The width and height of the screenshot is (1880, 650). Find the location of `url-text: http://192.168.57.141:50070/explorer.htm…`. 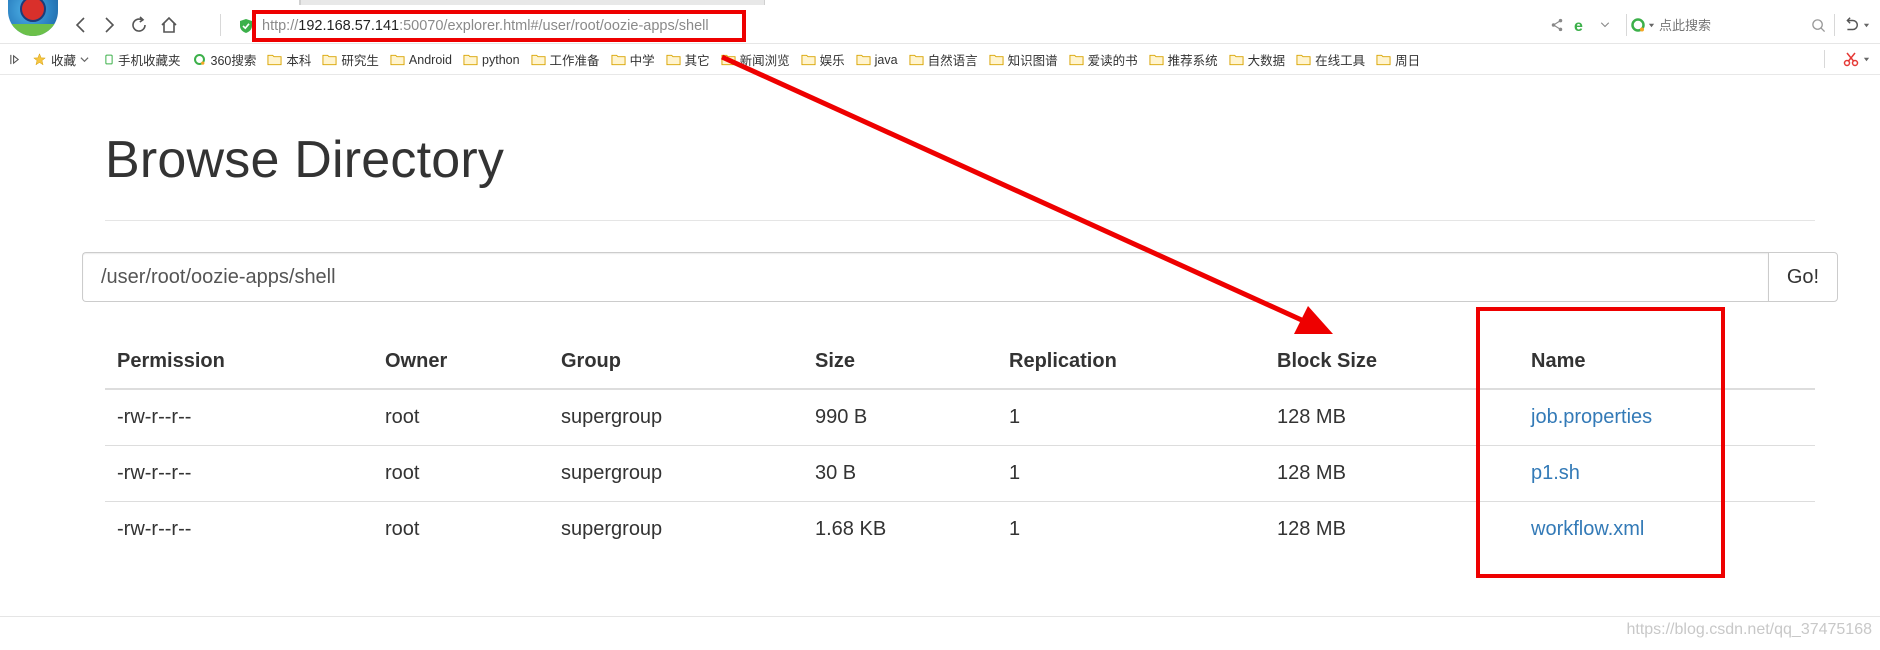

url-text: http://192.168.57.141:50070/explorer.htm… is located at coordinates (485, 26).